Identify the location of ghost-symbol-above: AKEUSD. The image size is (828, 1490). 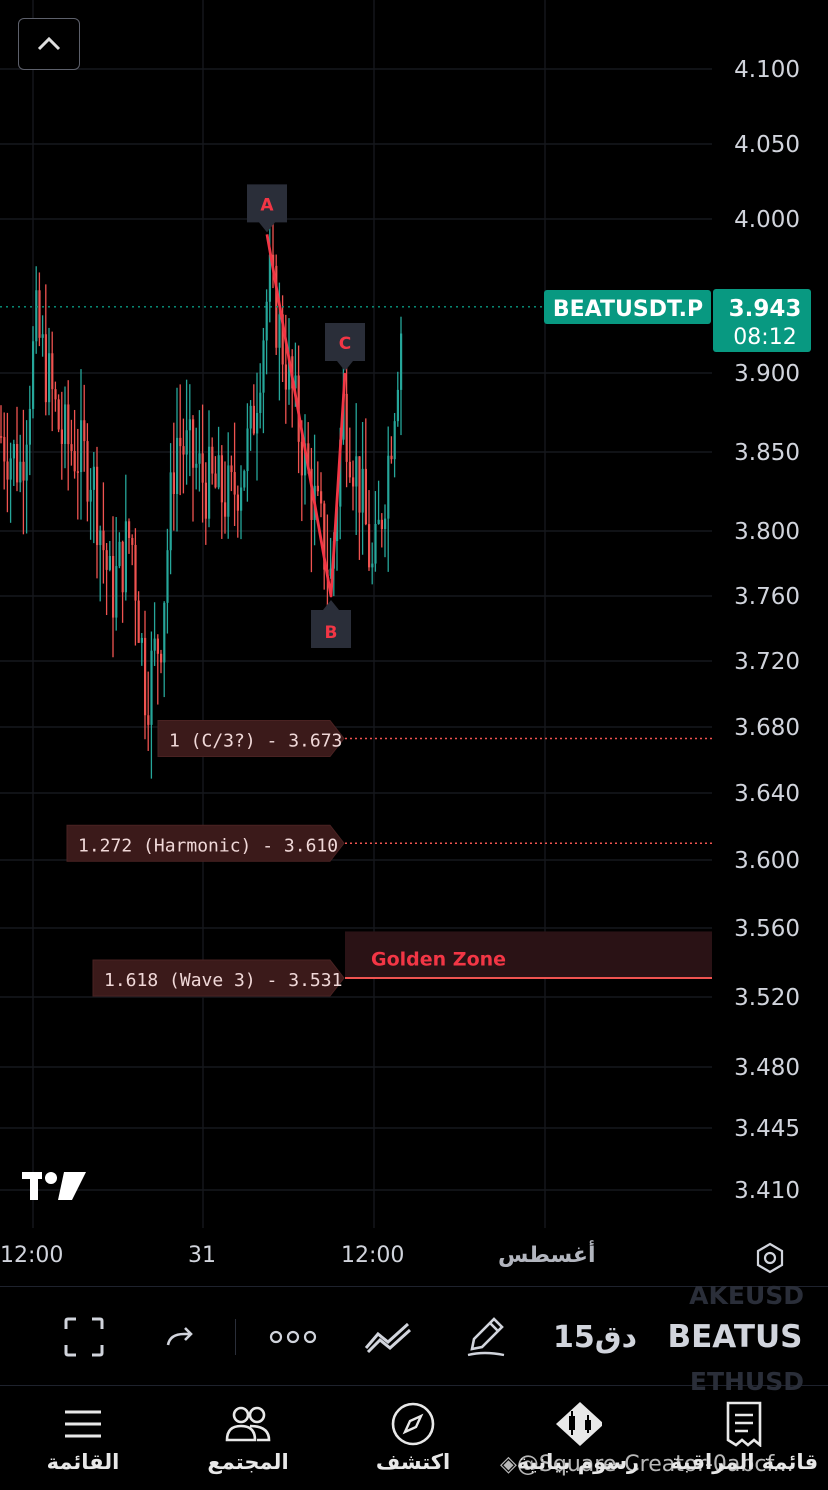
(746, 1295).